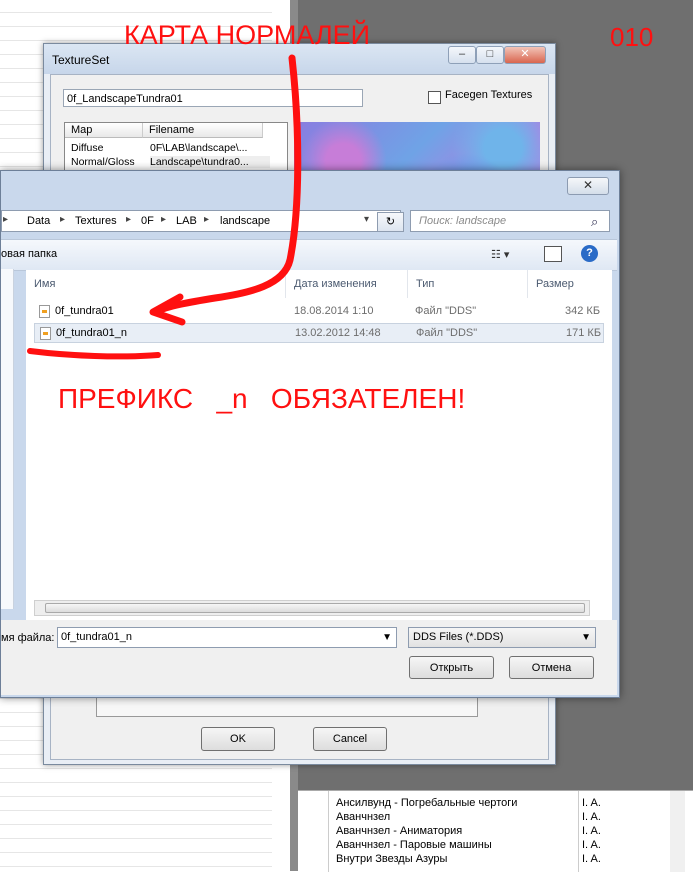 This screenshot has width=693, height=872. Describe the element at coordinates (328, 831) in the screenshot. I see `column-divider` at that location.